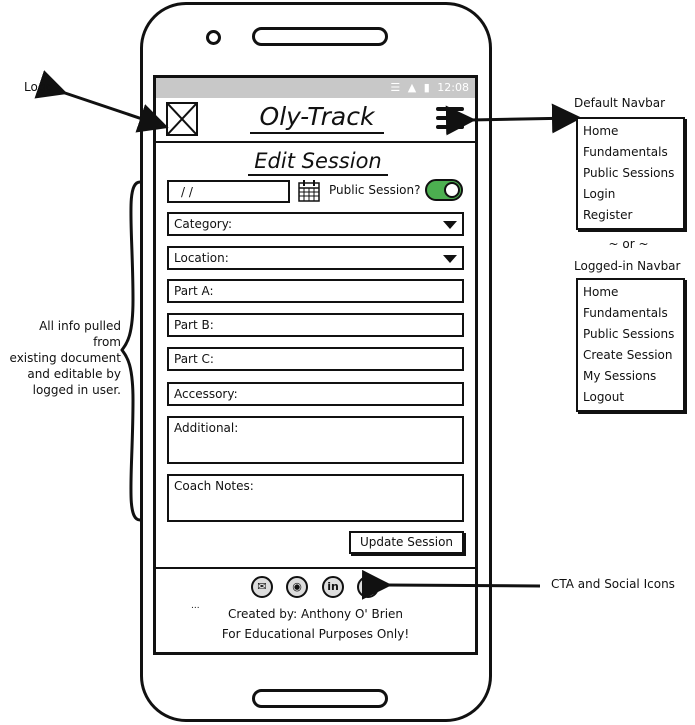 This screenshot has height=725, width=695. Describe the element at coordinates (630, 397) in the screenshot. I see `nav-item-logout: Logout` at that location.